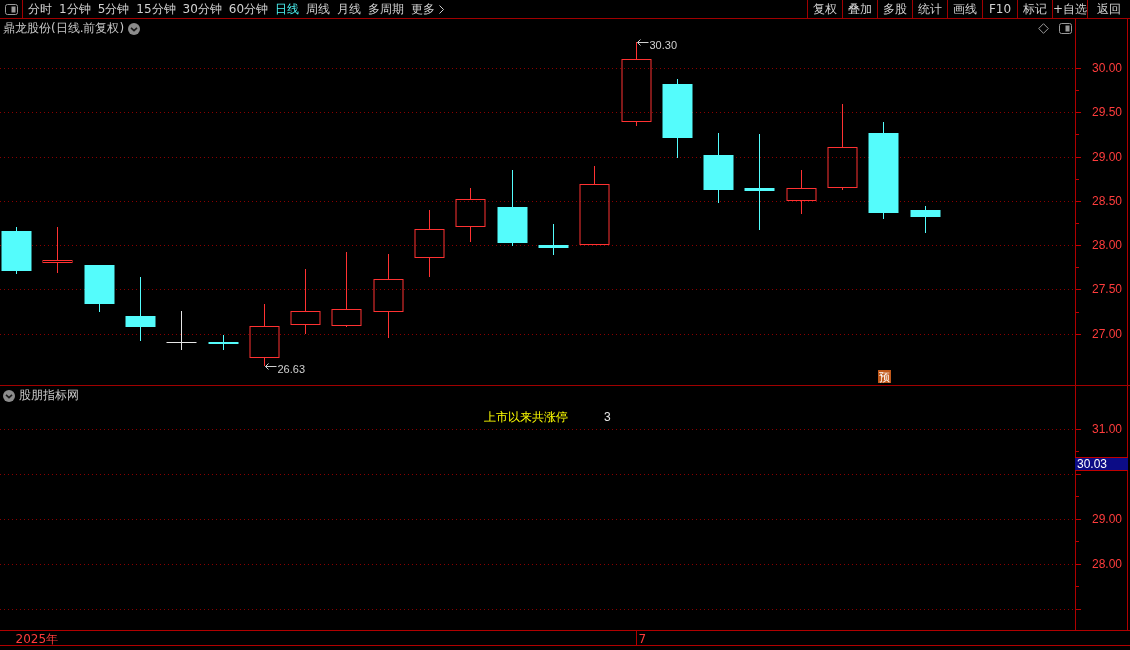  Describe the element at coordinates (40, 9) in the screenshot. I see `period-tab: 分时` at that location.